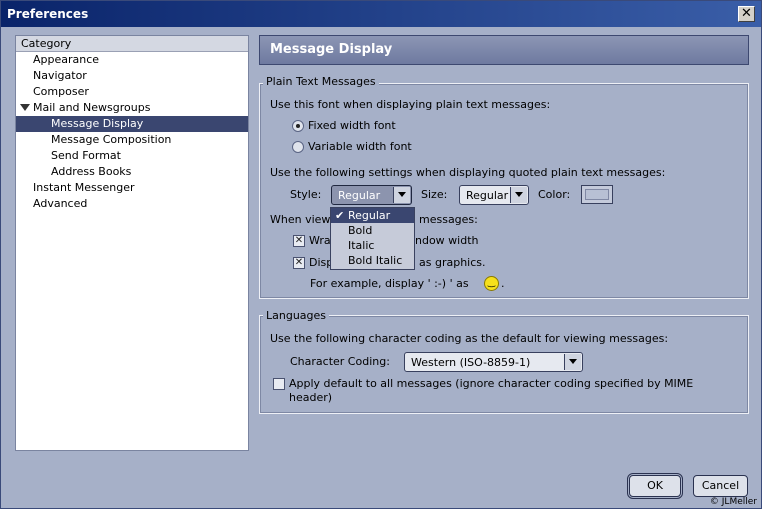  Describe the element at coordinates (321, 81) in the screenshot. I see `plain-text-legend: Plain Text Messages` at that location.